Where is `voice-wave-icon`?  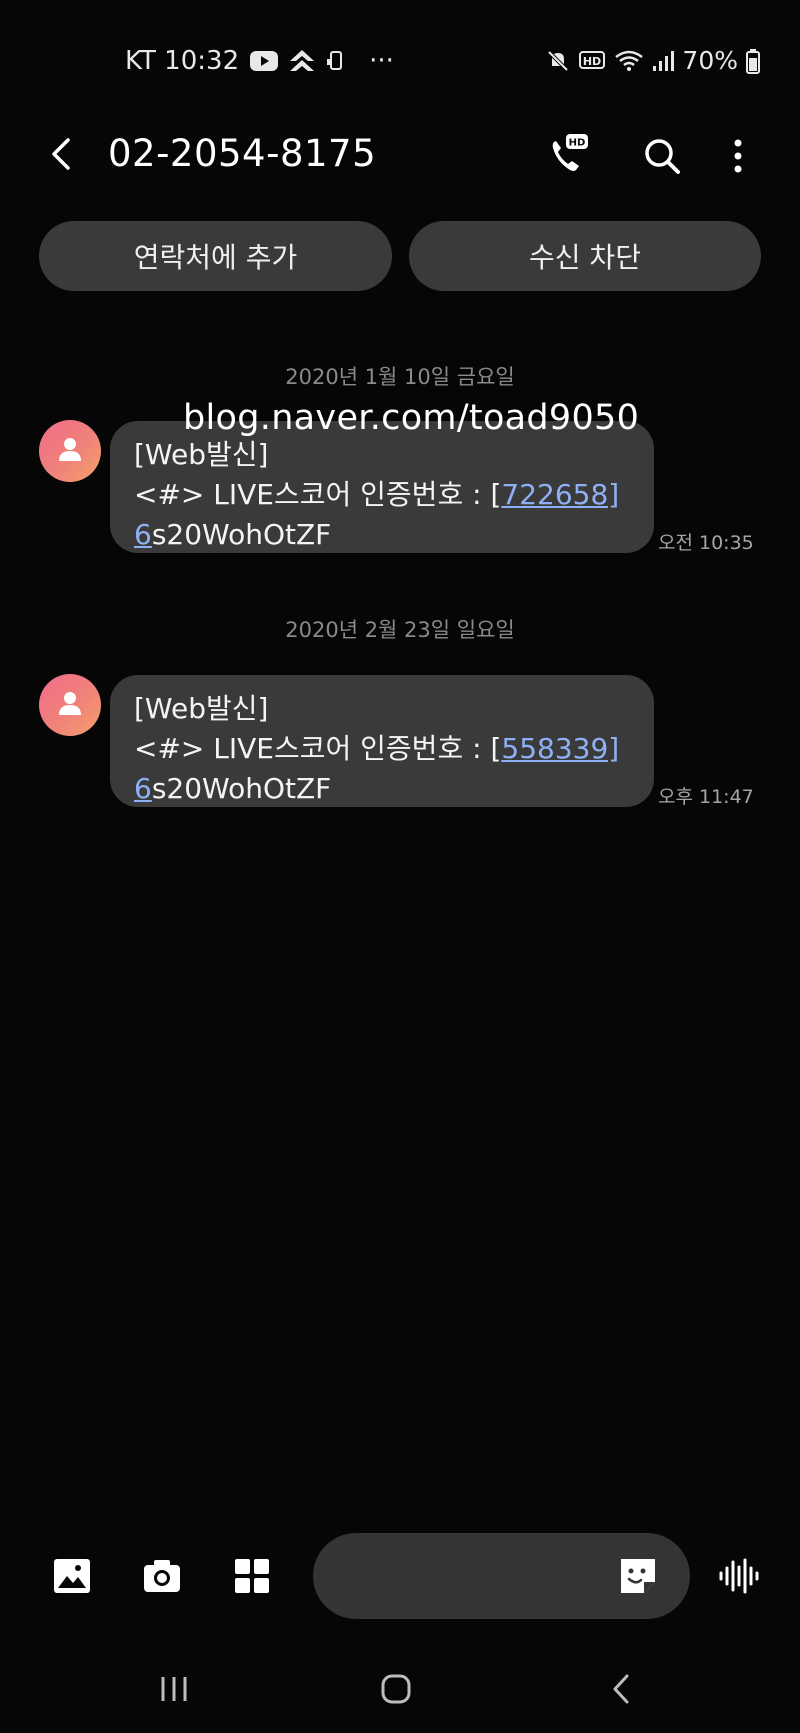
voice-wave-icon is located at coordinates (738, 1580).